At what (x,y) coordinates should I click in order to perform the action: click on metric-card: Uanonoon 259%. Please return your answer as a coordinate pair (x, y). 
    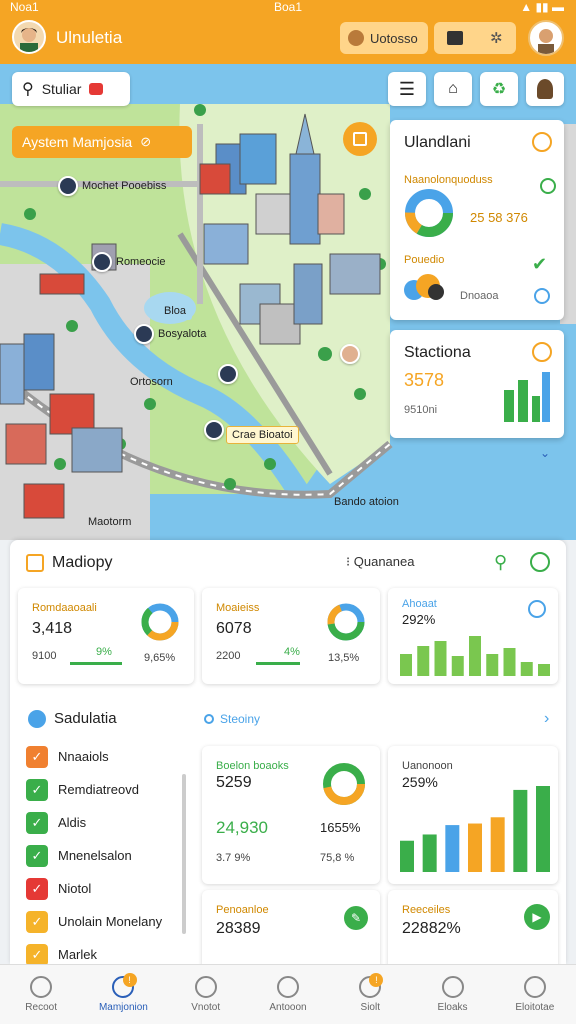
    Looking at the image, I should click on (473, 815).